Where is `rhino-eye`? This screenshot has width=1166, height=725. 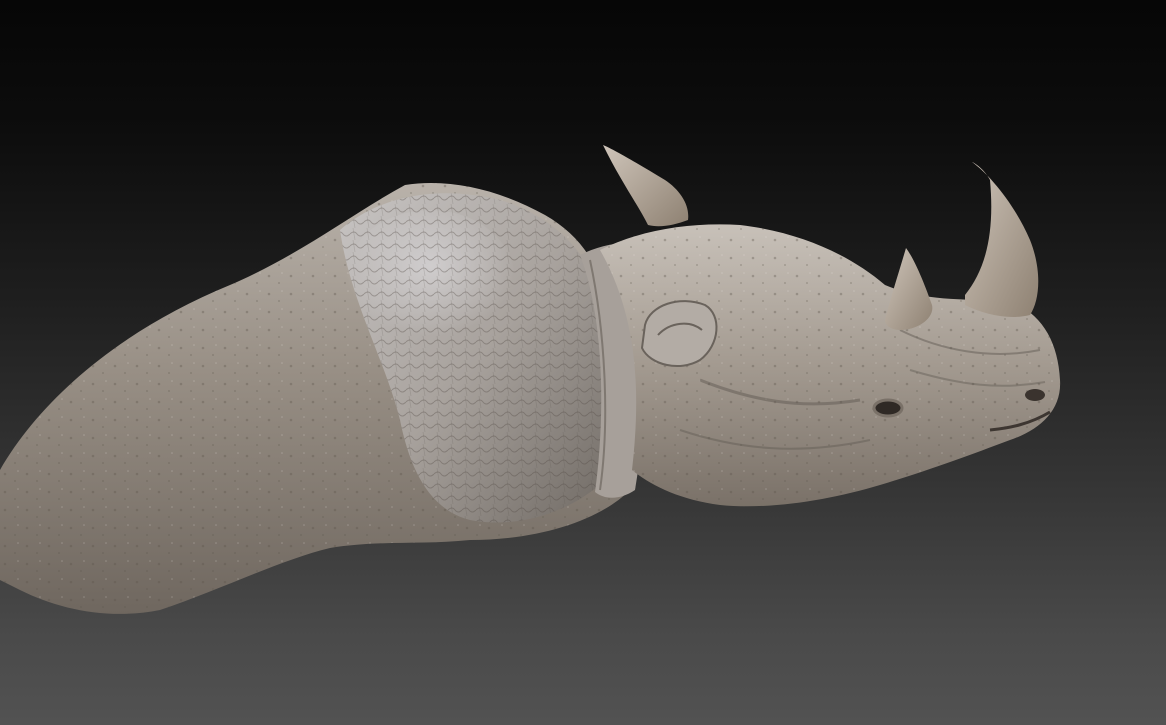
rhino-eye is located at coordinates (888, 408).